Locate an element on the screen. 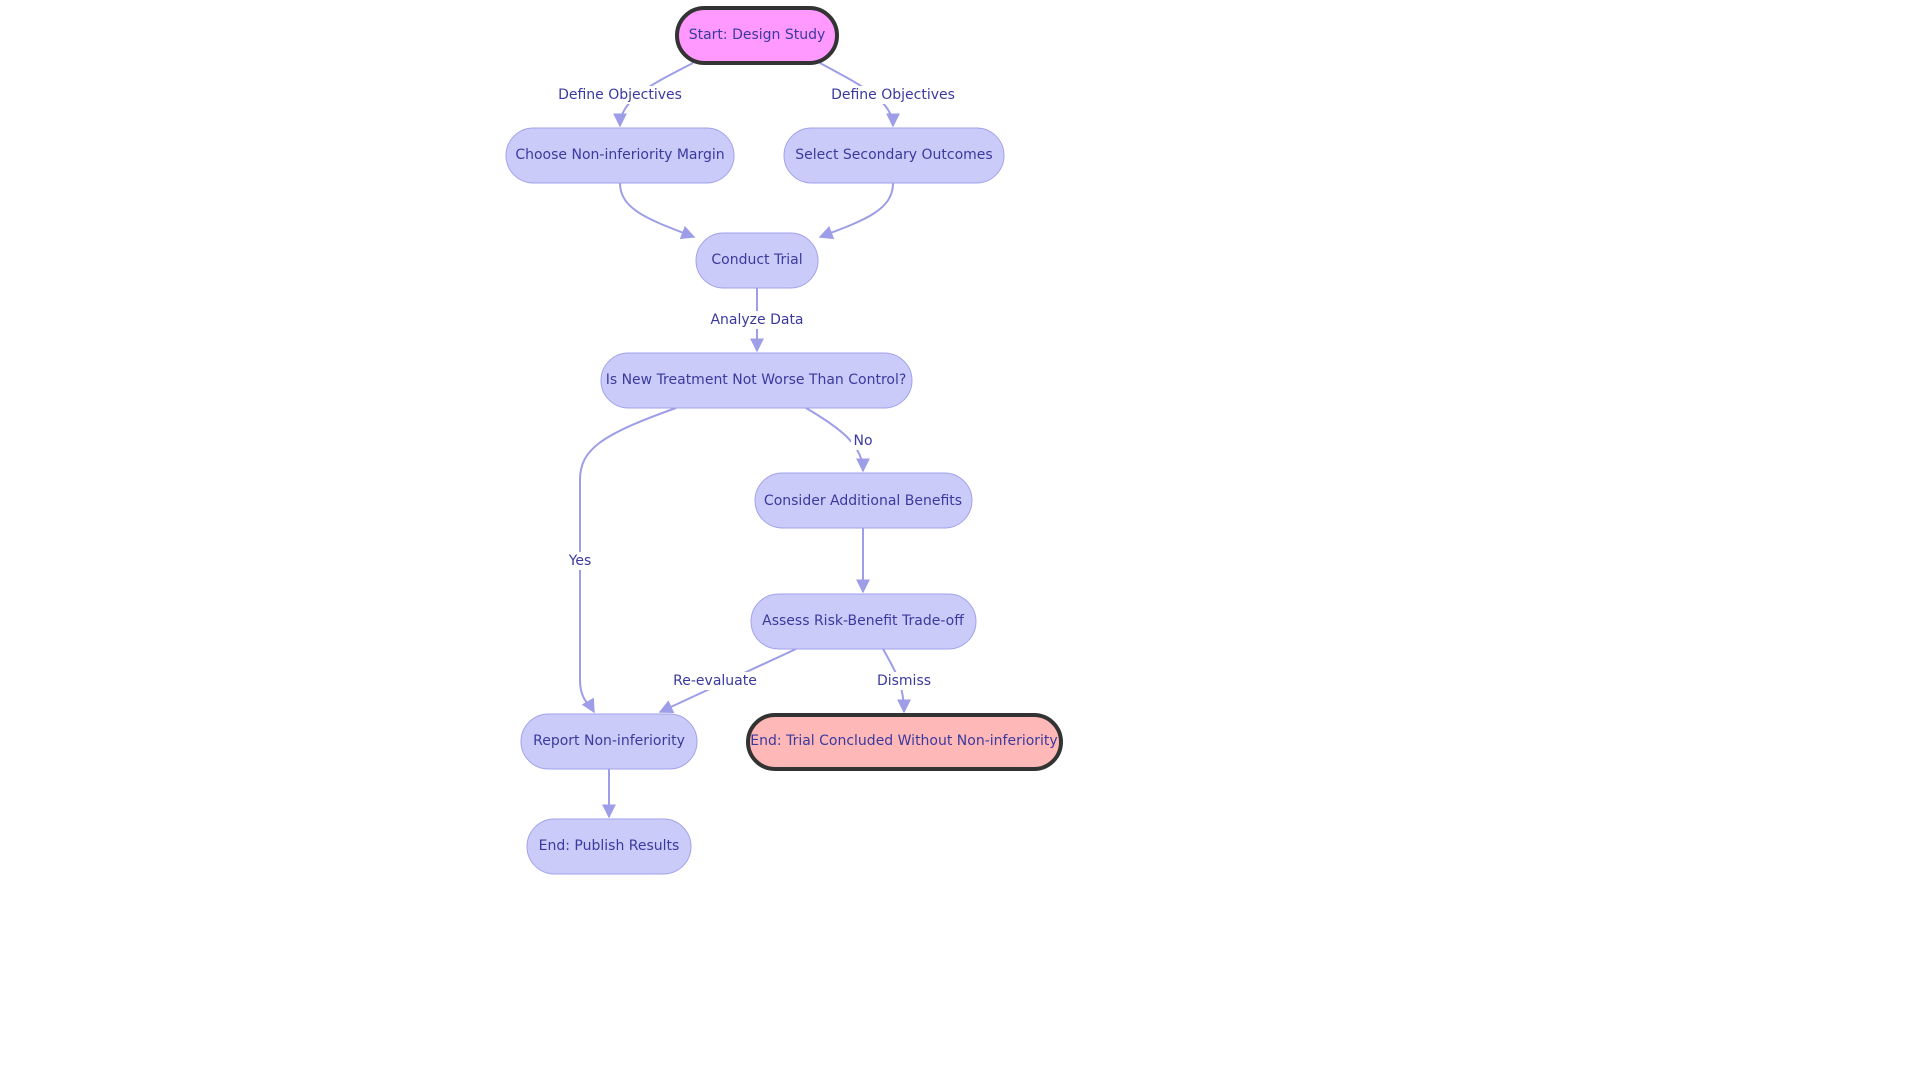 Image resolution: width=1920 pixels, height=1080 pixels. edge-label-define-objectives-2: Define Objectives is located at coordinates (893, 95).